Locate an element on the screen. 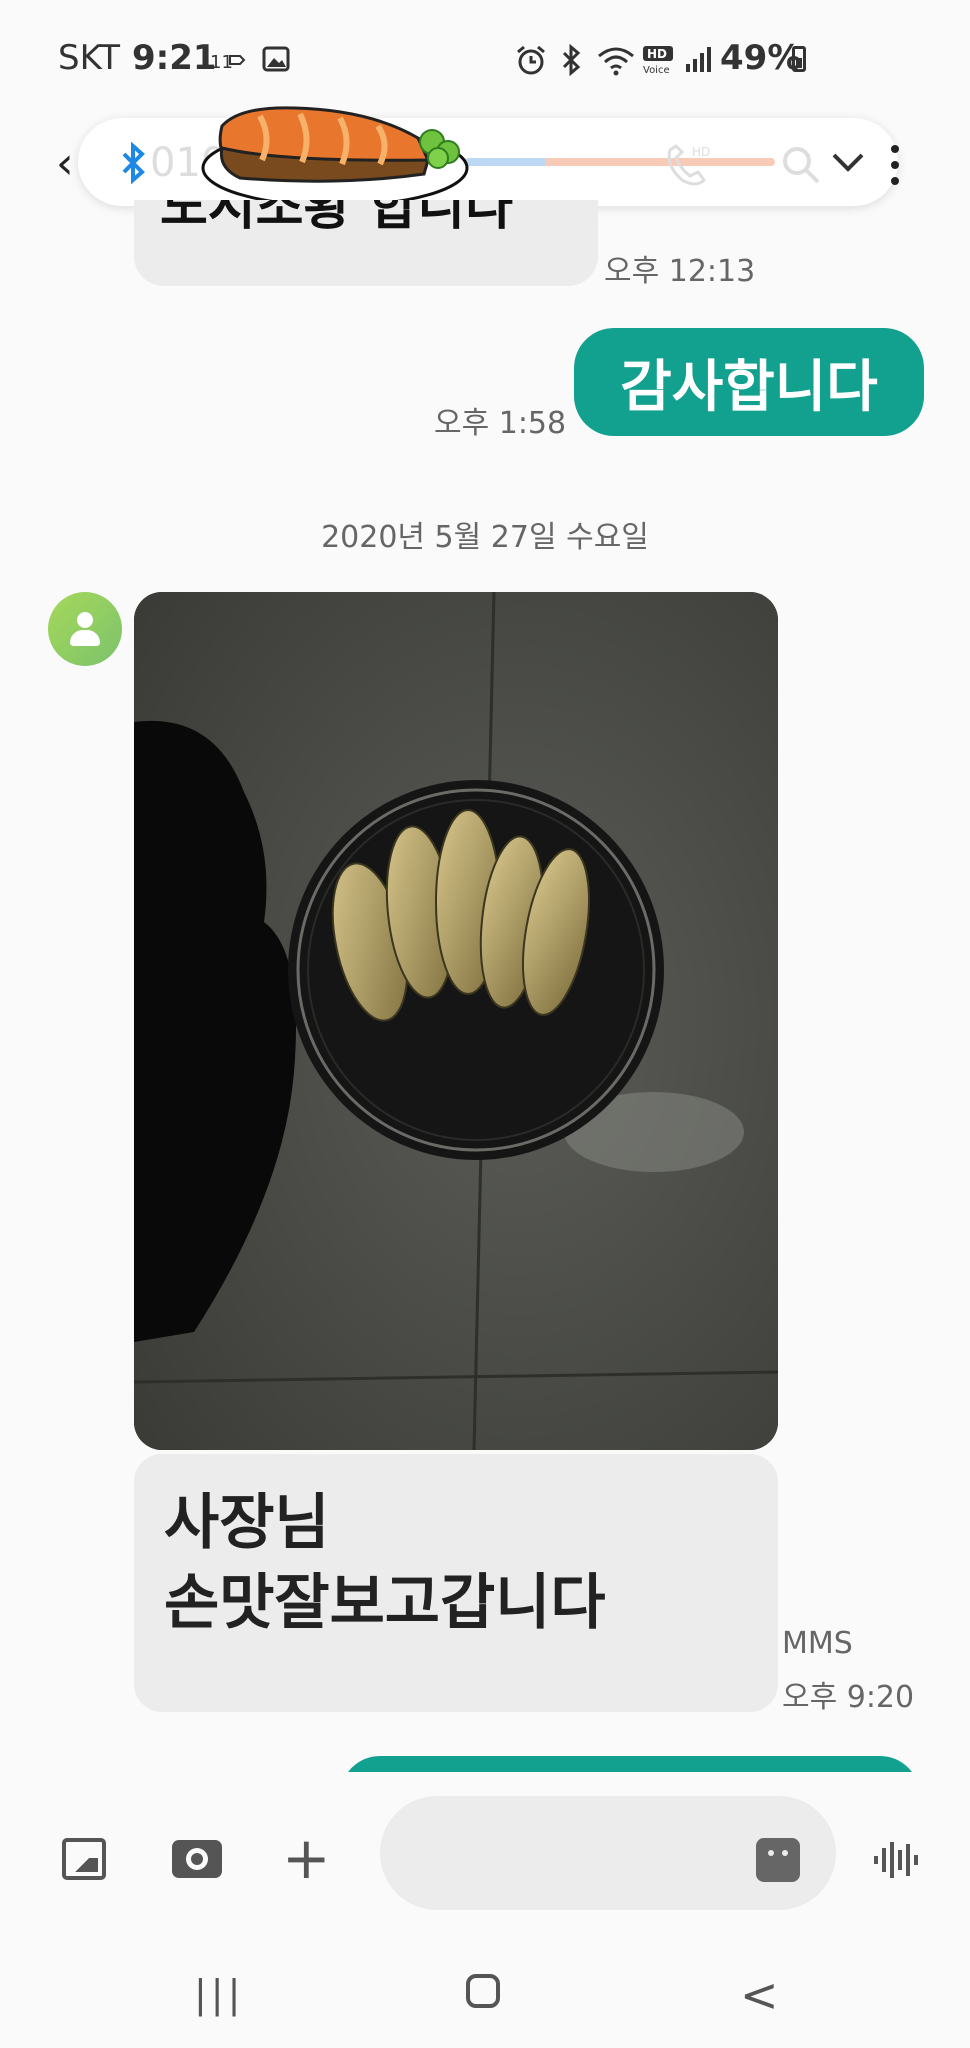 Image resolution: width=970 pixels, height=2048 pixels. back-arrow-icon: ‹ is located at coordinates (65, 163).